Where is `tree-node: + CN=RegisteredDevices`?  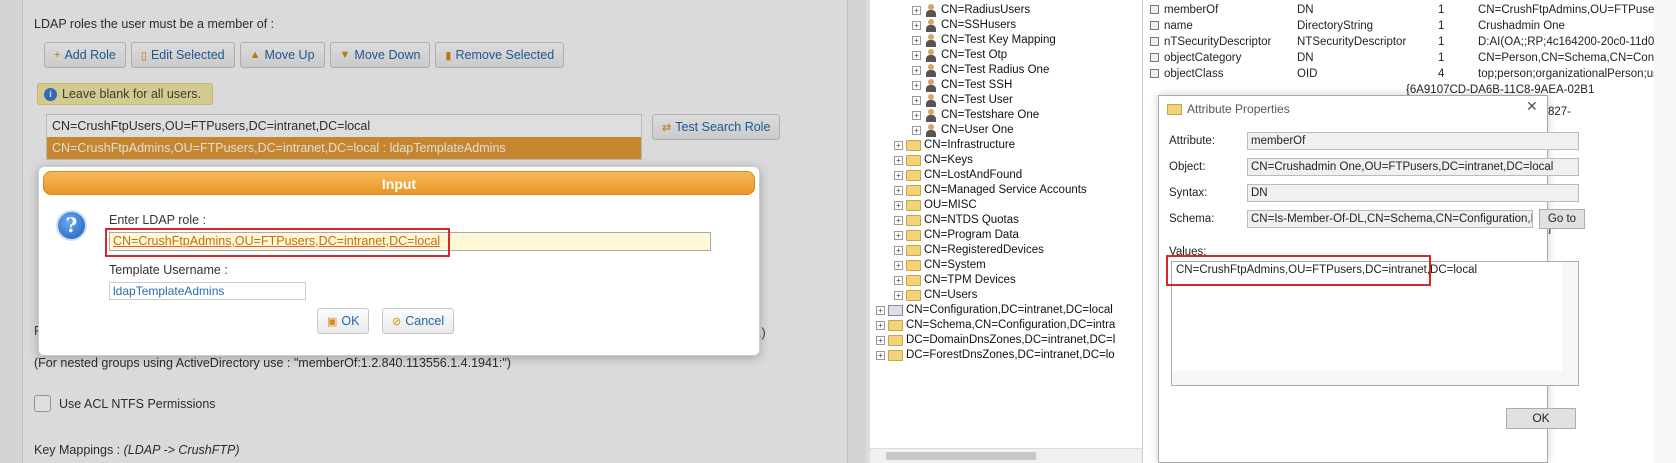
tree-node: + CN=RegisteredDevices is located at coordinates (969, 250).